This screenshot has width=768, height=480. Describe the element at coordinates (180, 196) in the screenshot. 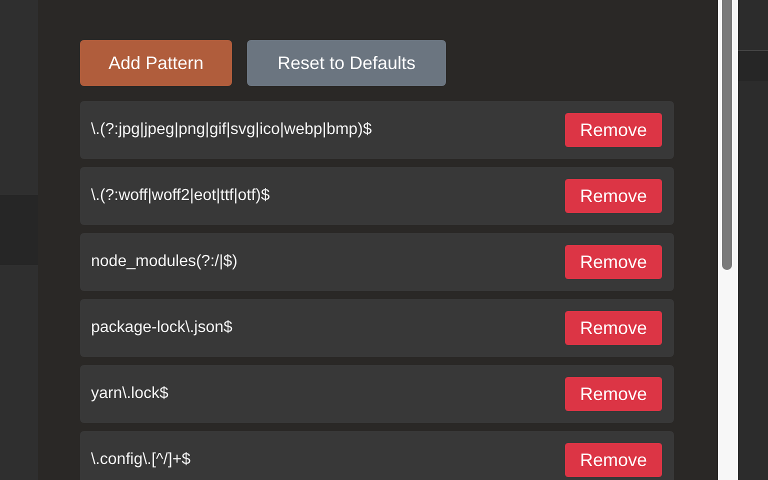

I see `pattern-text: \.(?:woff|woff2|eot|ttf|otf)$` at that location.